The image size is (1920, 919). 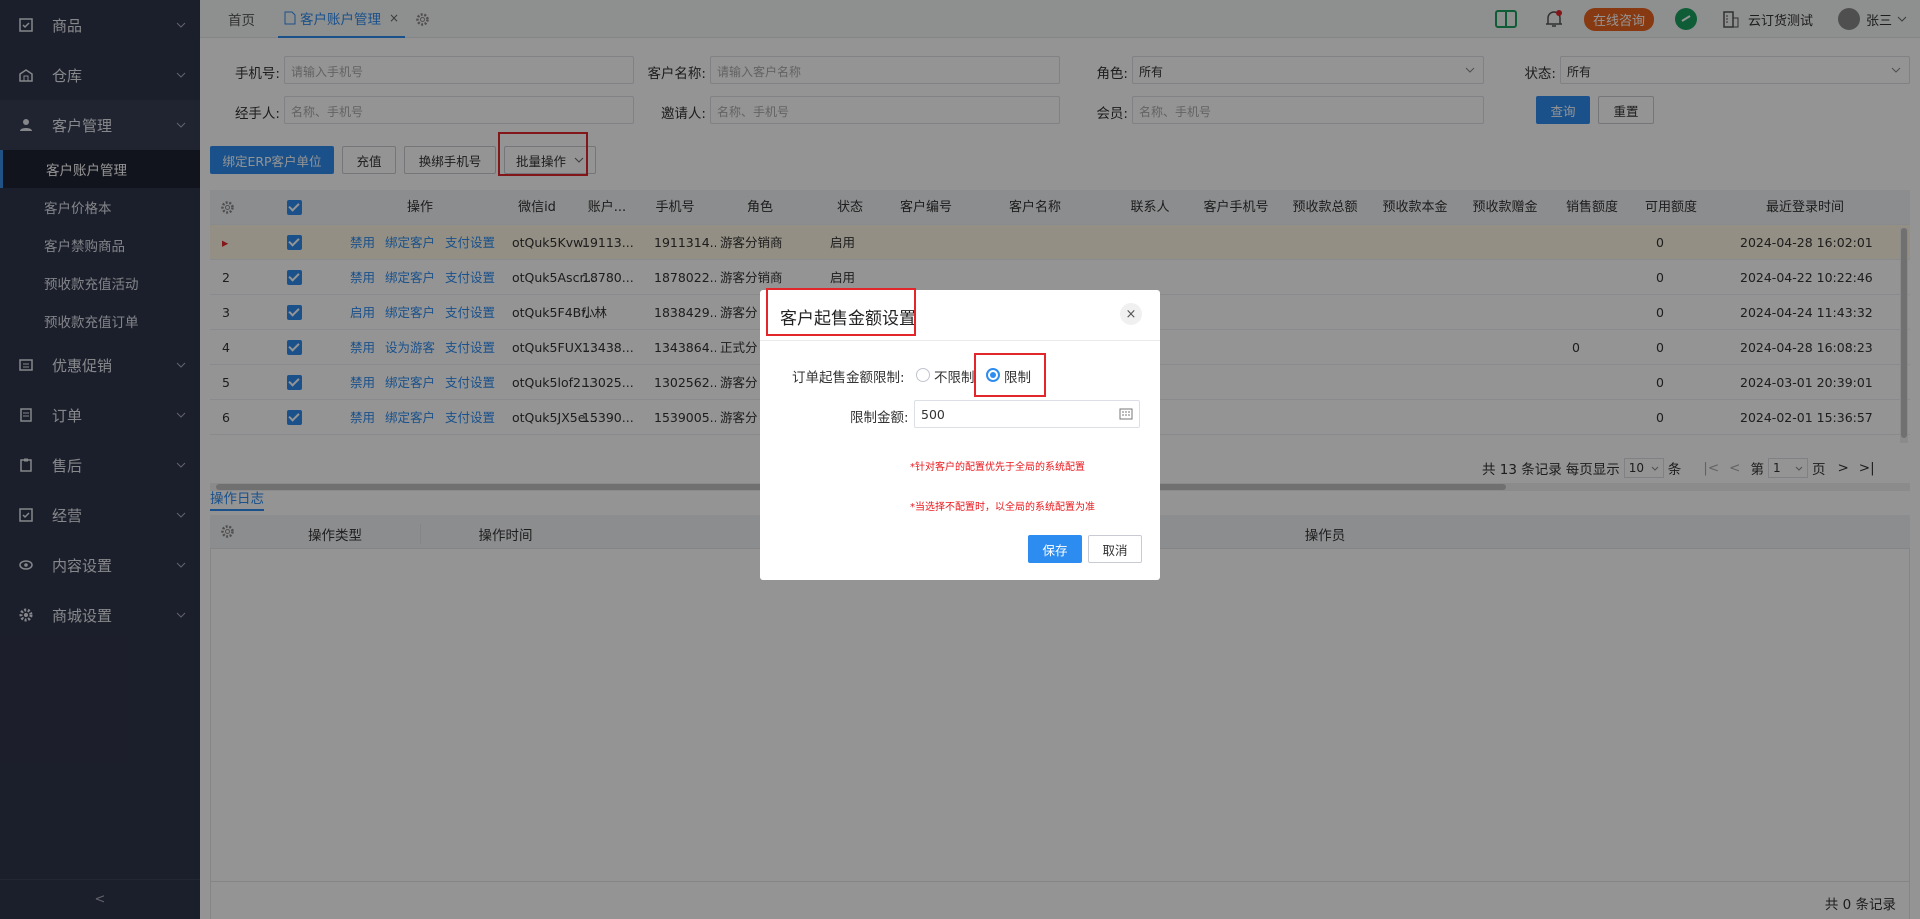 What do you see at coordinates (1126, 414) in the screenshot?
I see `calculator-icon` at bounding box center [1126, 414].